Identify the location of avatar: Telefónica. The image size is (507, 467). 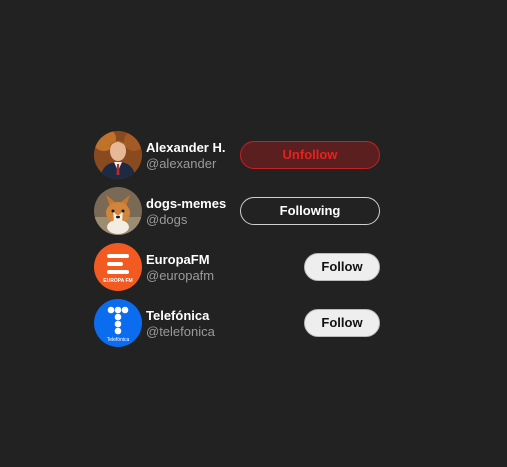
(118, 323).